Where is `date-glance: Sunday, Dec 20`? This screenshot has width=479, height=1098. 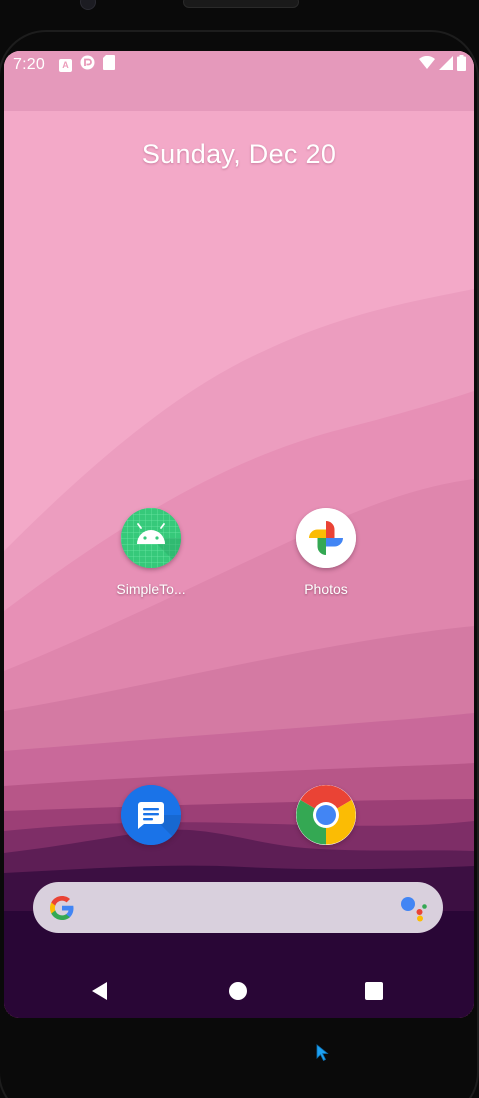
date-glance: Sunday, Dec 20 is located at coordinates (239, 154).